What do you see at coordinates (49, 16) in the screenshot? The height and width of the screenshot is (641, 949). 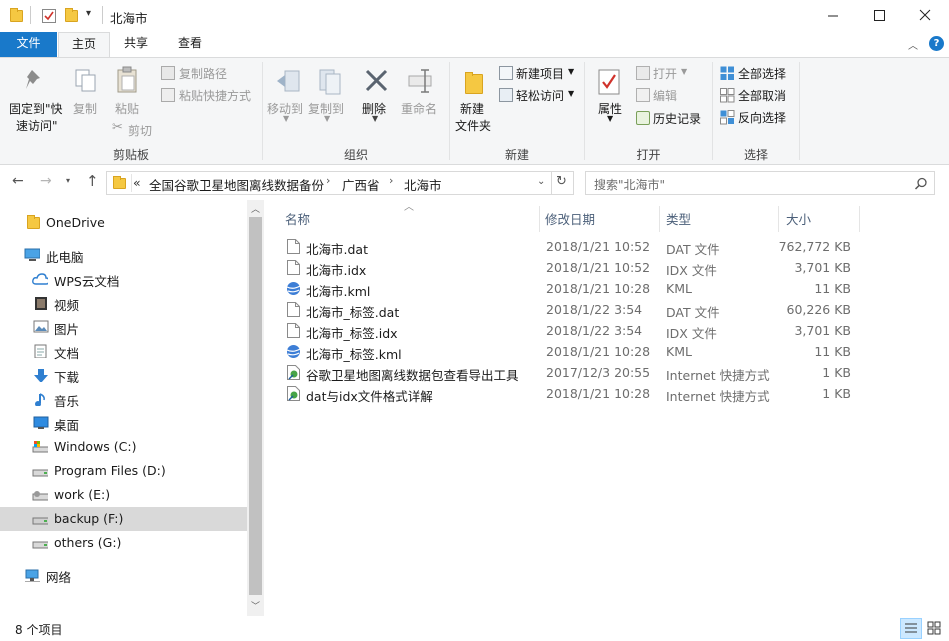 I see `properties-icon` at bounding box center [49, 16].